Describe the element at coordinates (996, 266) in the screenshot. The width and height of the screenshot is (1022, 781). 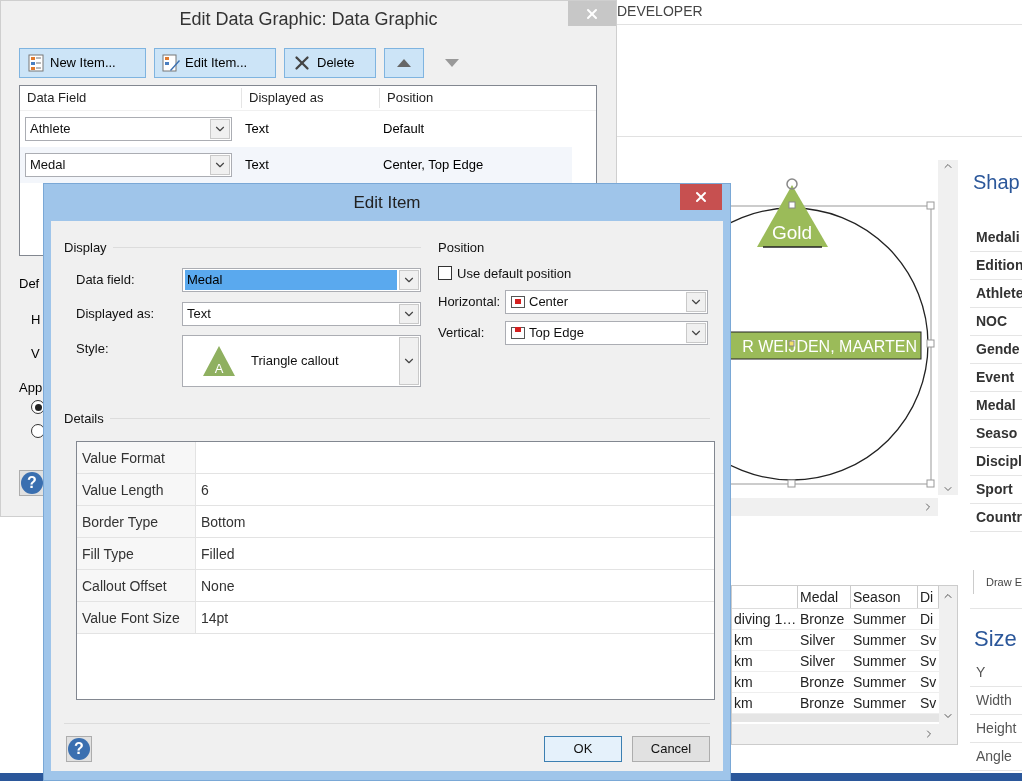
I see `shape-data-label: Edition` at that location.